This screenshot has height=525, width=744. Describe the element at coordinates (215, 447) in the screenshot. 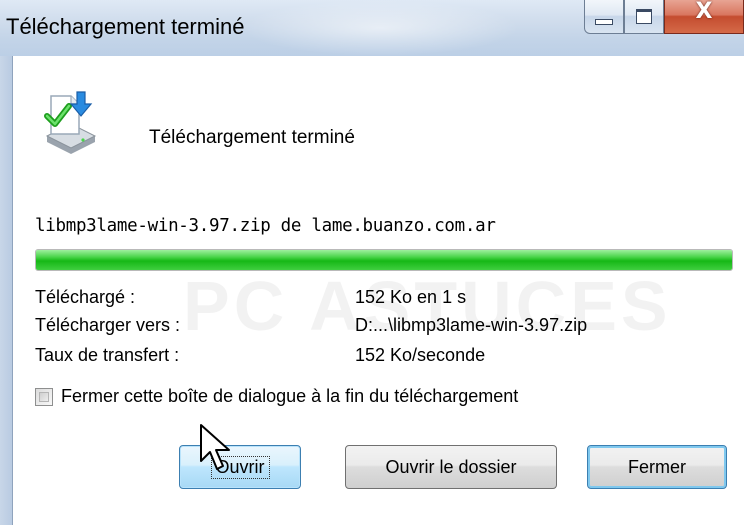

I see `mouse-pointer-icon` at that location.